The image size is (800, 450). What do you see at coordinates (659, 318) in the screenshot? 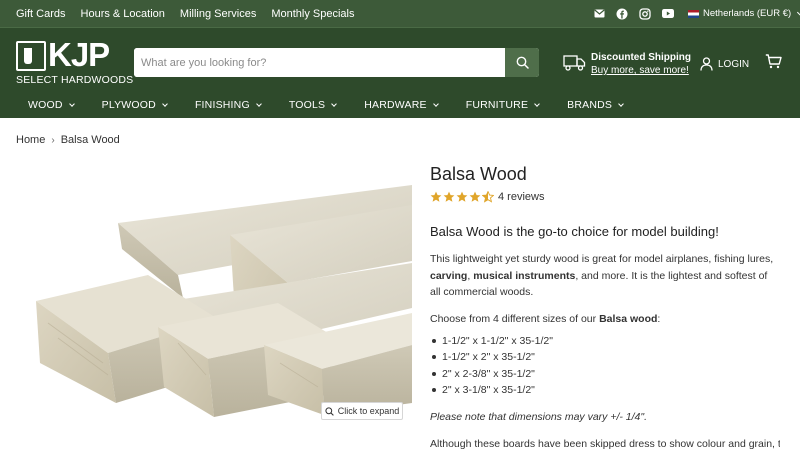
I see `sizes-intro-end: :` at bounding box center [659, 318].